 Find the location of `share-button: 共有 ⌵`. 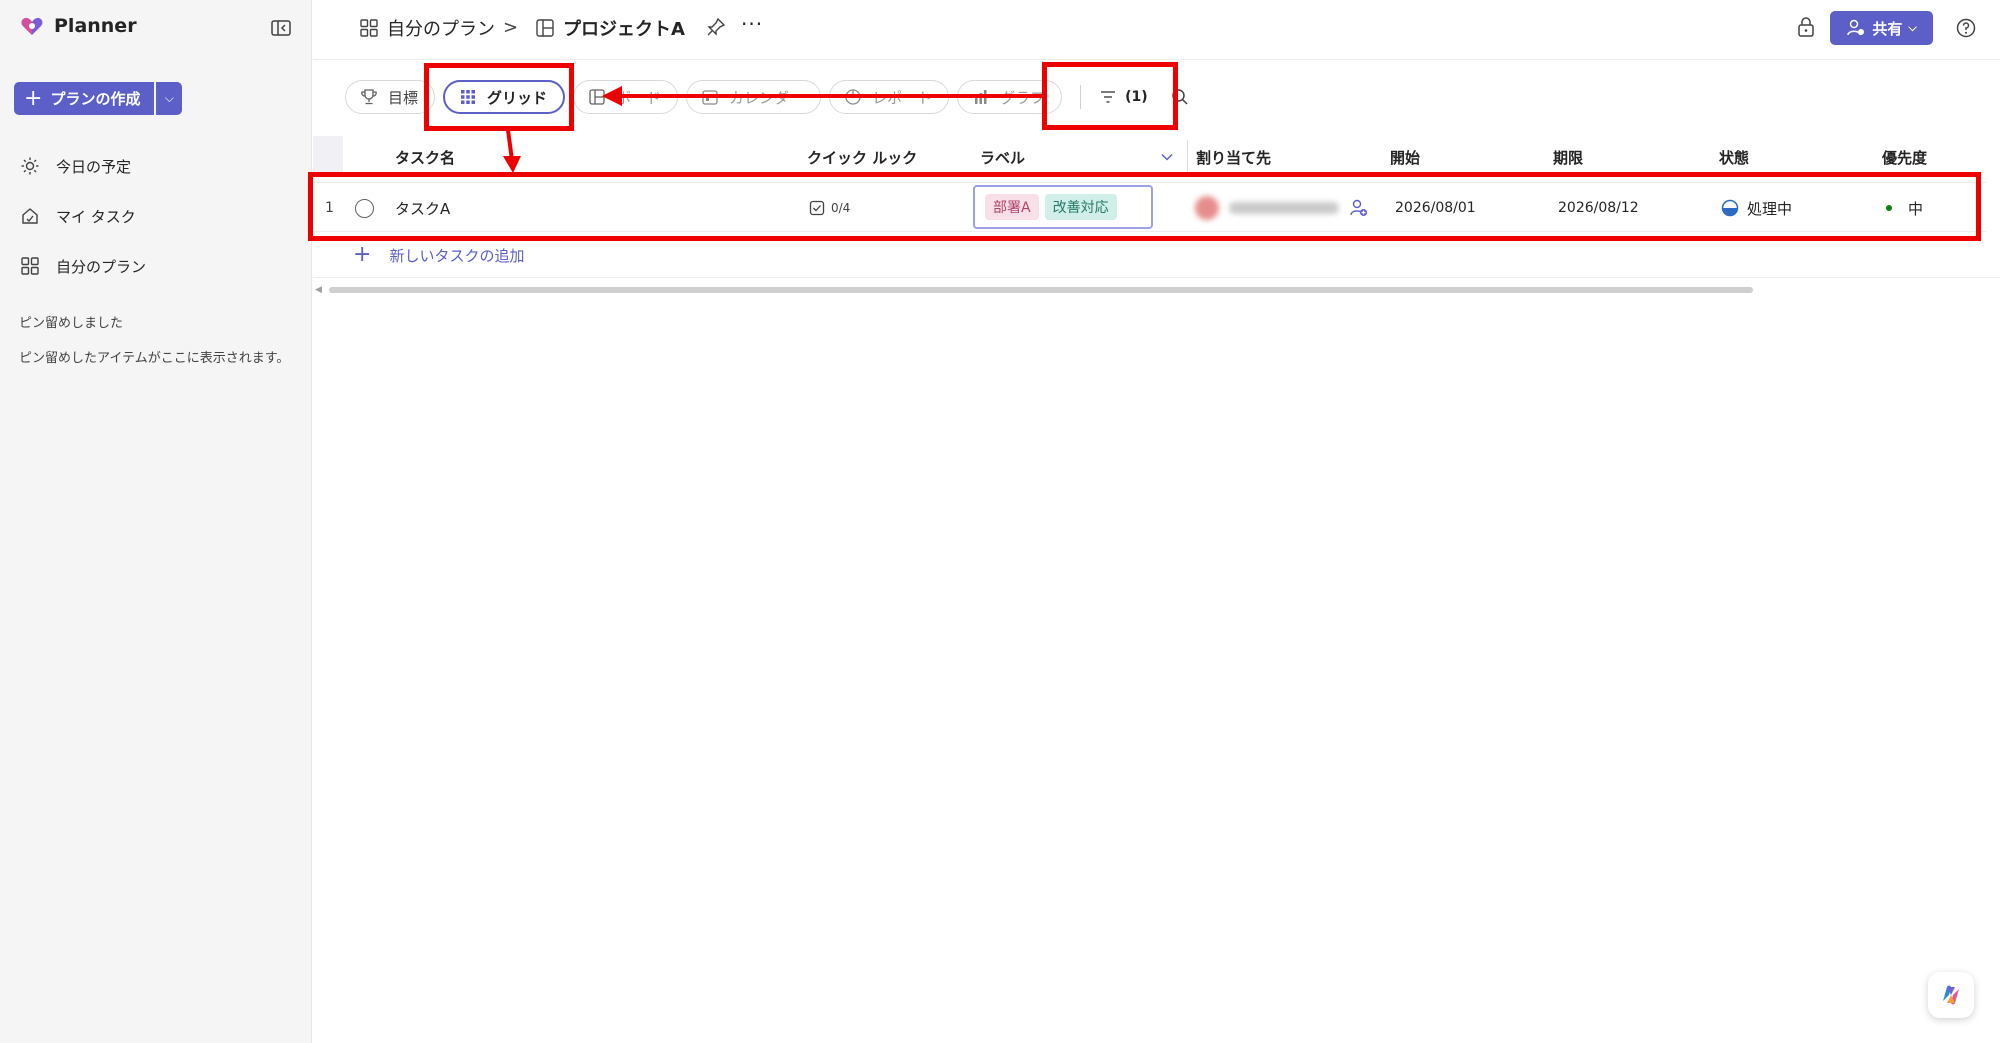

share-button: 共有 ⌵ is located at coordinates (1881, 28).